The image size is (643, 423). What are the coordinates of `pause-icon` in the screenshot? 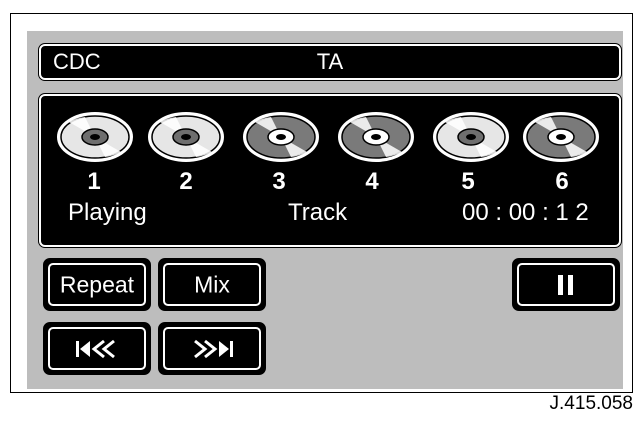 It's located at (565, 284).